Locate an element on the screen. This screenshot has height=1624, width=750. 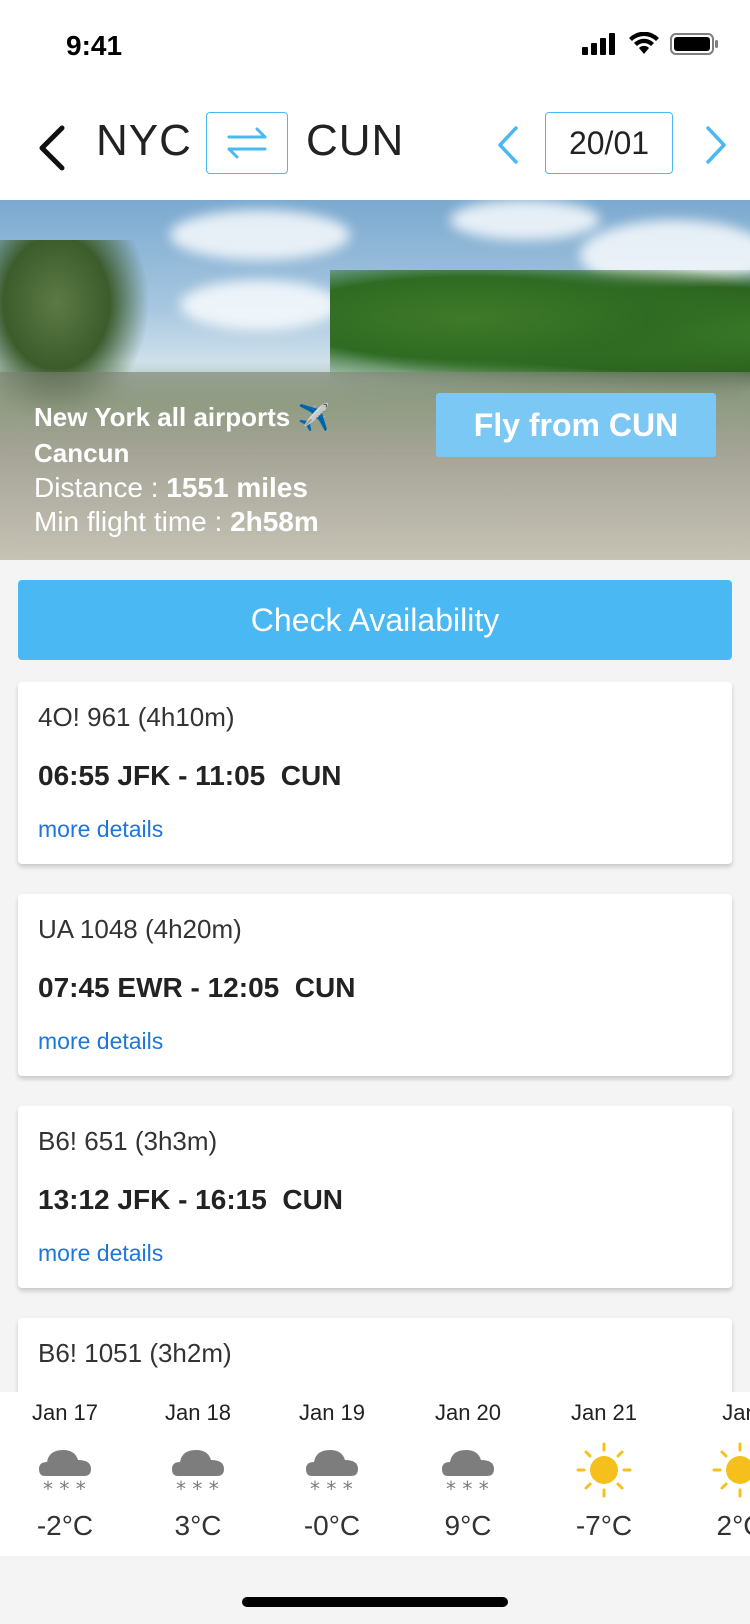
min-flight-time-row: Min flight time : 2h58m is located at coordinates (176, 522).